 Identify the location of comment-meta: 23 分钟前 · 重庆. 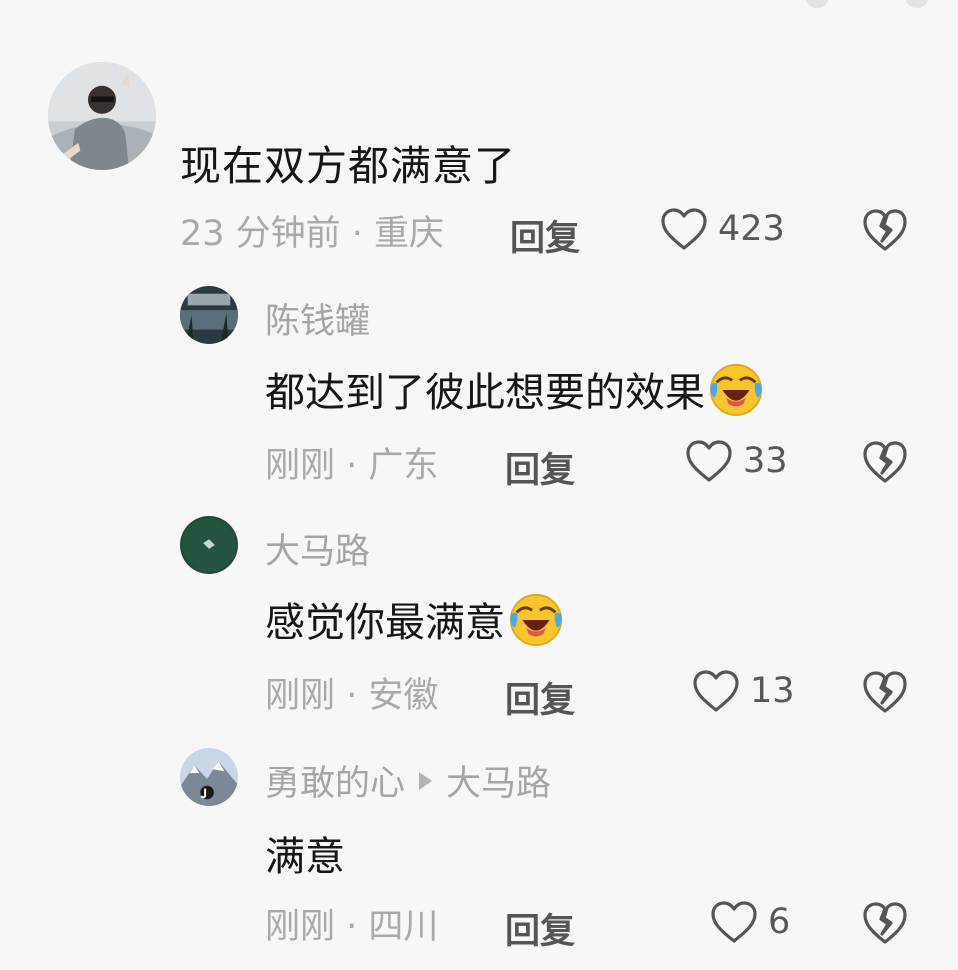
(312, 230).